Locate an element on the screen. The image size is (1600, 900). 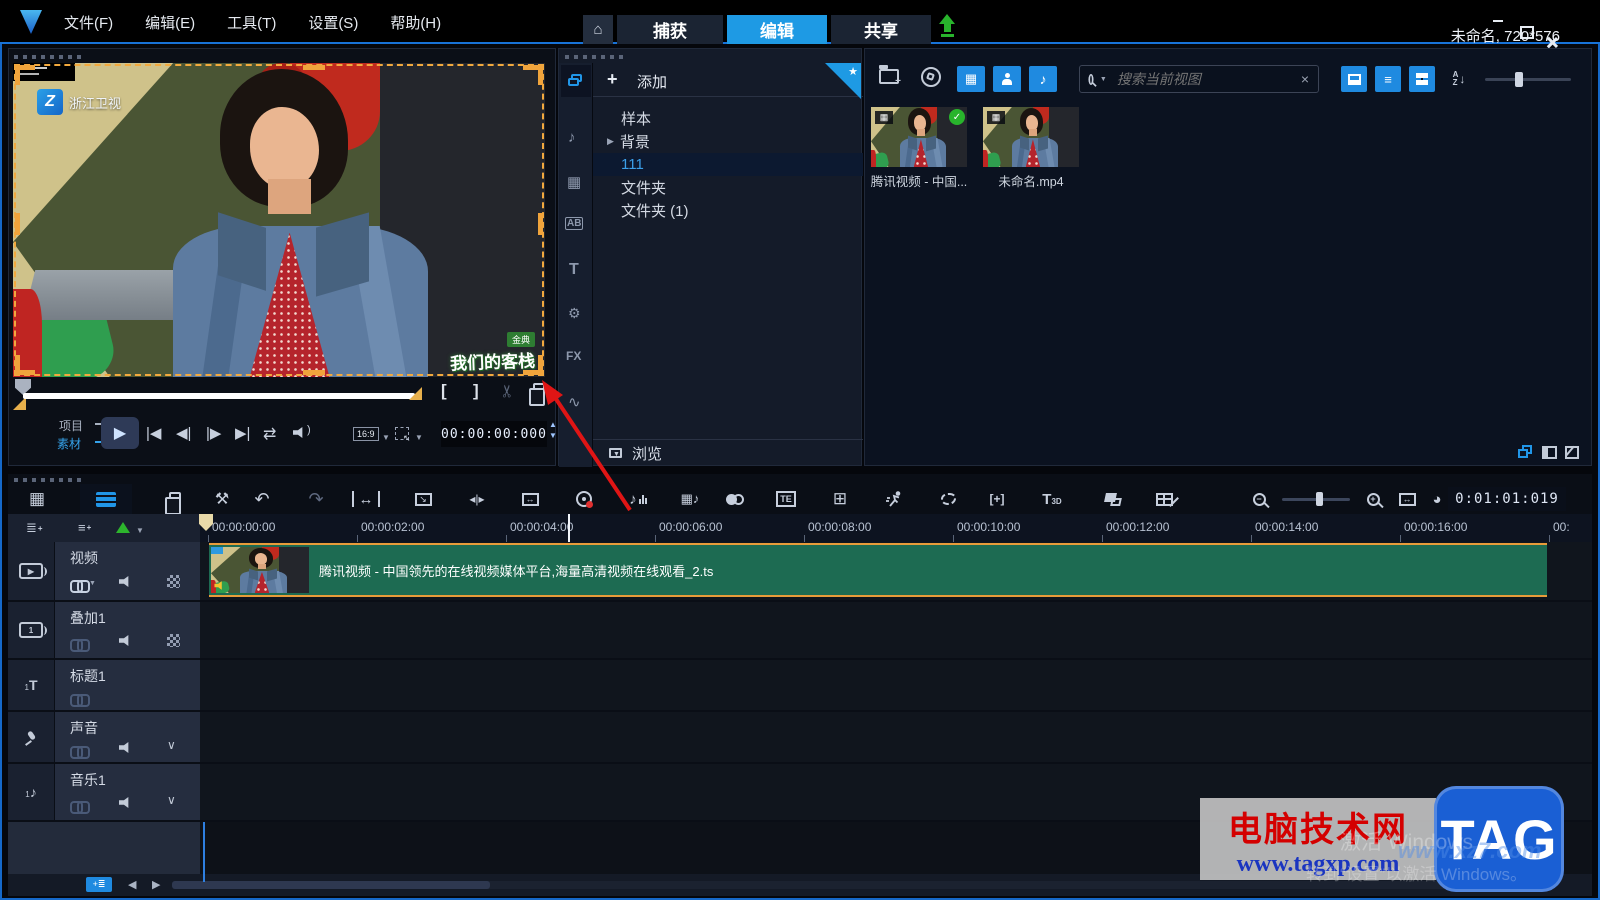
search-dropdown-icon: ▼ is located at coordinates (1103, 79).